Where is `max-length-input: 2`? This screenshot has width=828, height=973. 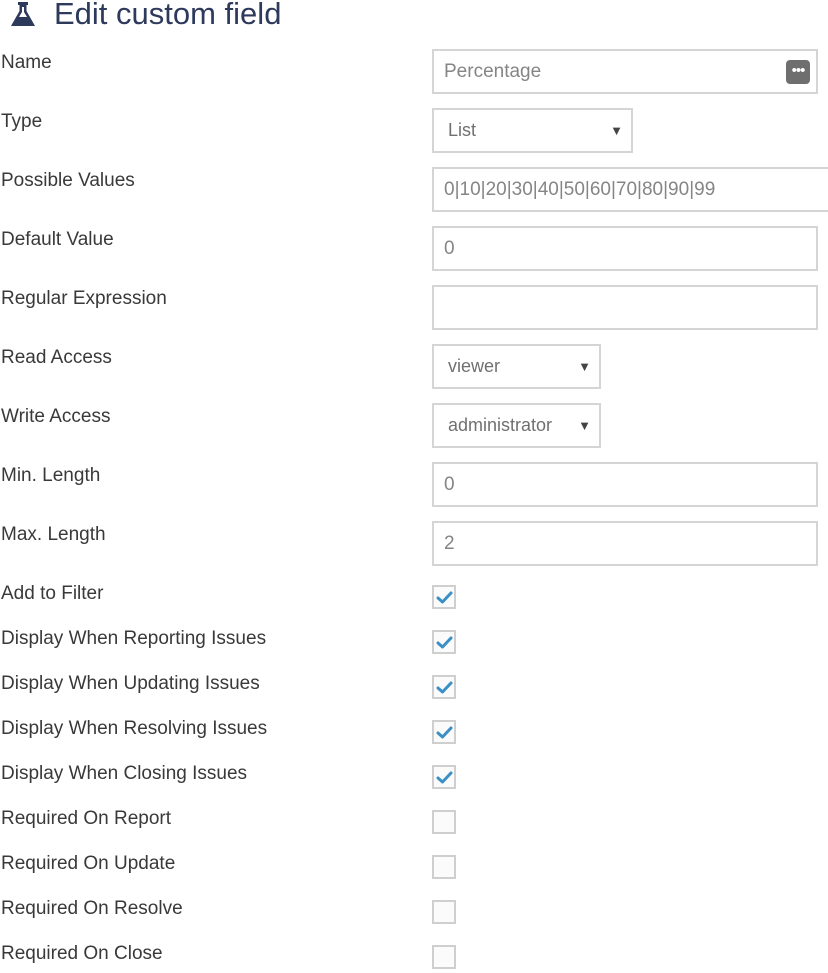 max-length-input: 2 is located at coordinates (625, 543).